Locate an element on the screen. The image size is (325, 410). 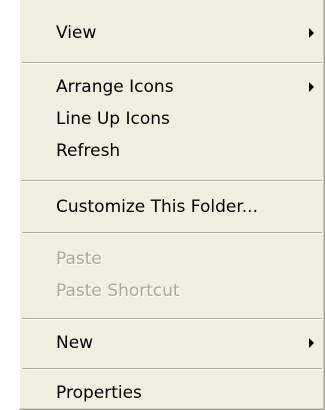
menu-item-label: New is located at coordinates (75, 343).